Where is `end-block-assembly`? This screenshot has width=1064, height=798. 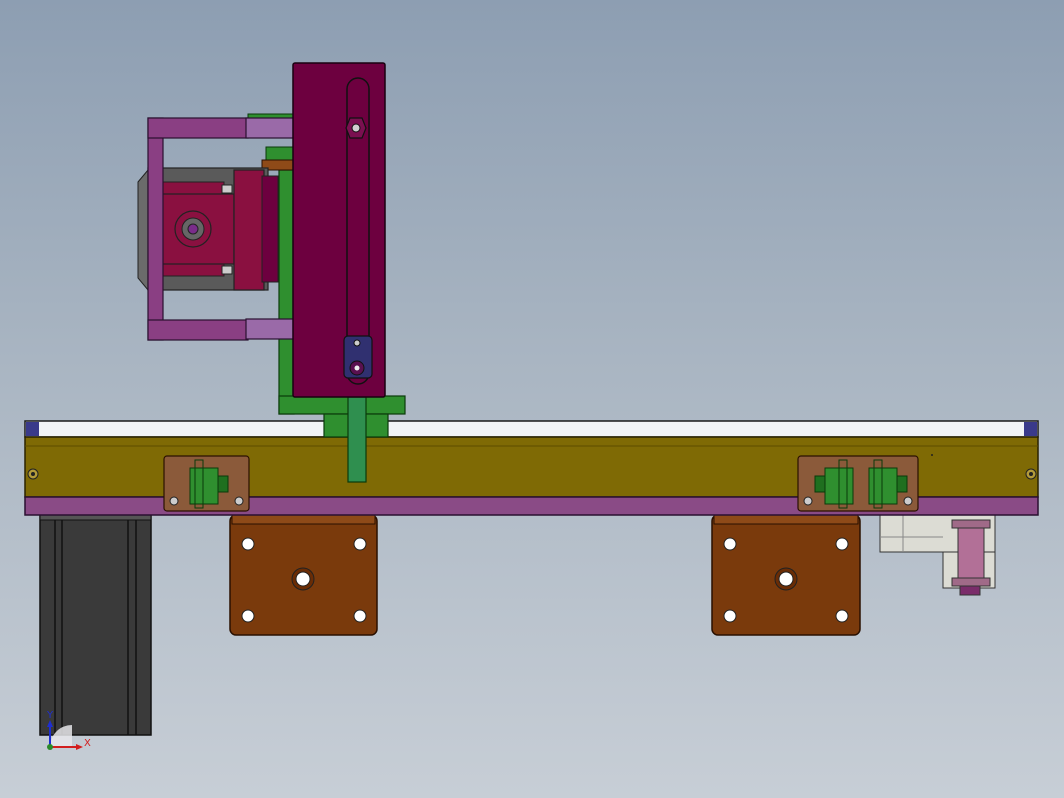
end-block-assembly is located at coordinates (937, 555).